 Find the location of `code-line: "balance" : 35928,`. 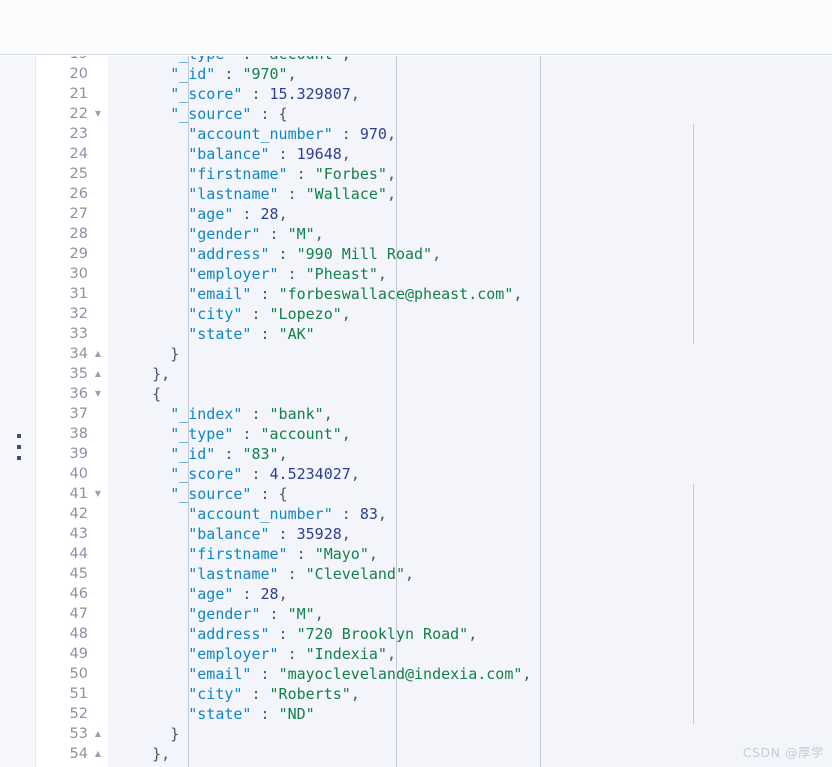

code-line: "balance" : 35928, is located at coordinates (470, 534).